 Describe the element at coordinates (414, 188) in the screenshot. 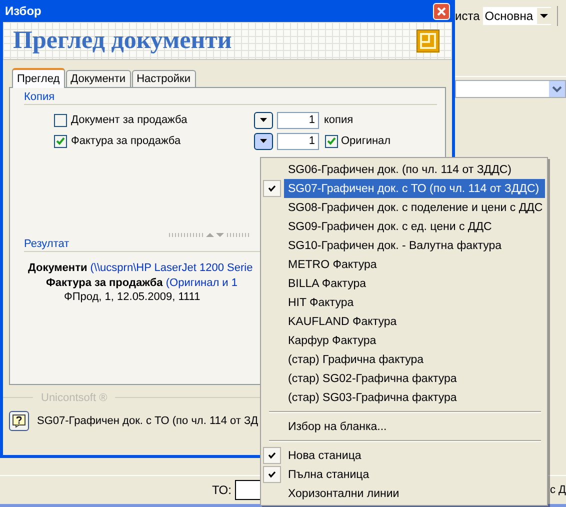

I see `menu-item: SG07-Графичен док. с ТО (по чл. 114 от ЗДДС)` at that location.